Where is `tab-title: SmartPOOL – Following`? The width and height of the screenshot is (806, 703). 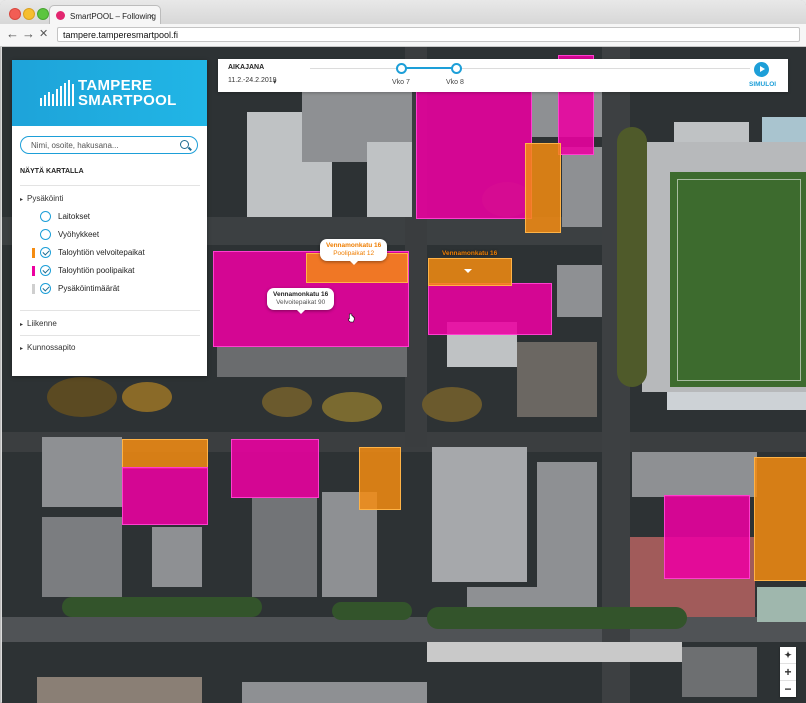 tab-title: SmartPOOL – Following is located at coordinates (113, 16).